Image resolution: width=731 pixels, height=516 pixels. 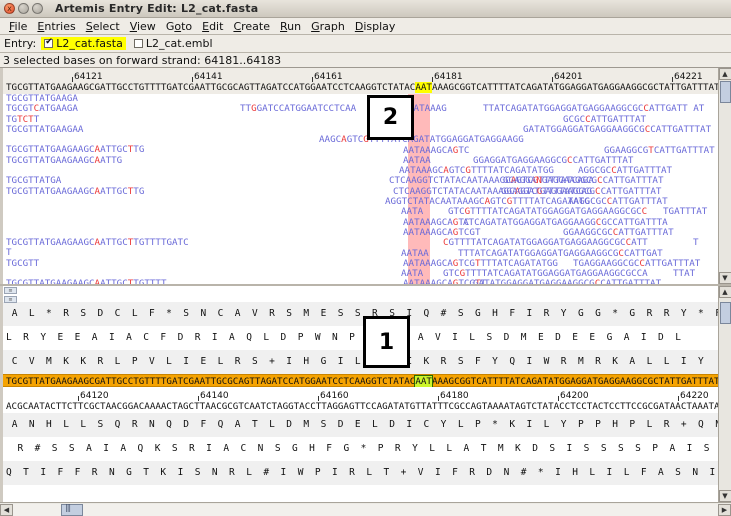 I want to click on minimize-icon, so click(x=23, y=8).